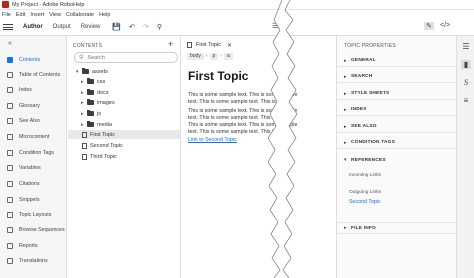 This screenshot has height=278, width=474. What do you see at coordinates (91, 27) in the screenshot?
I see `tab-review: Review` at bounding box center [91, 27].